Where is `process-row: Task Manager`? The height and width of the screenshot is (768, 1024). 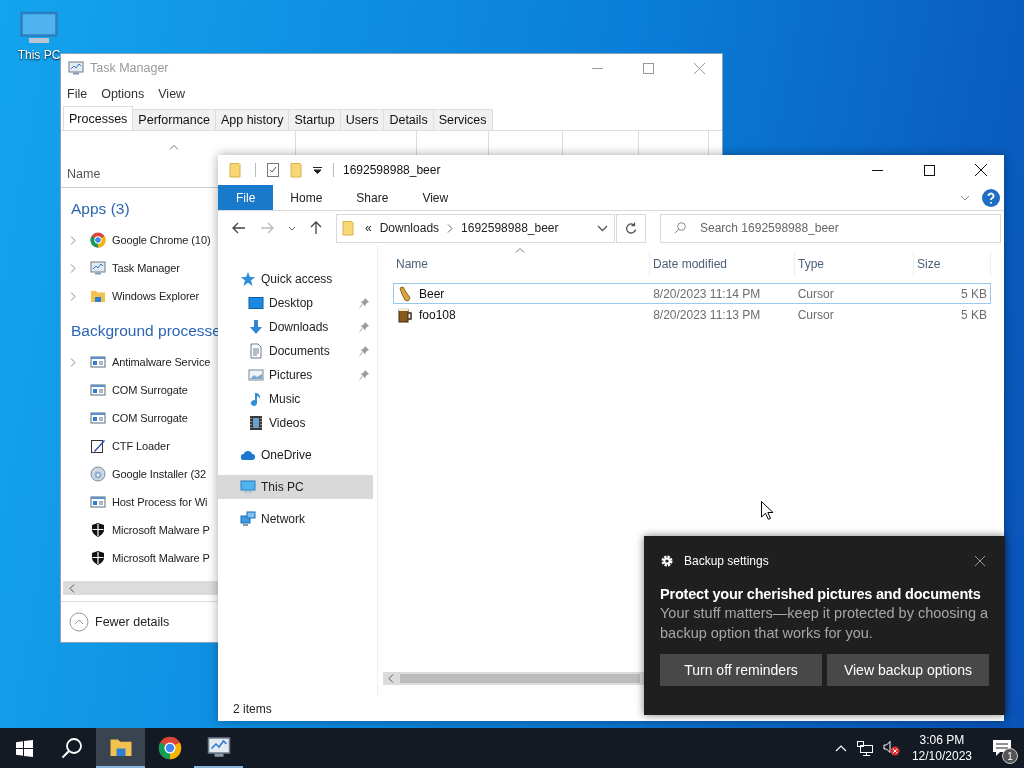 process-row: Task Manager is located at coordinates (139, 268).